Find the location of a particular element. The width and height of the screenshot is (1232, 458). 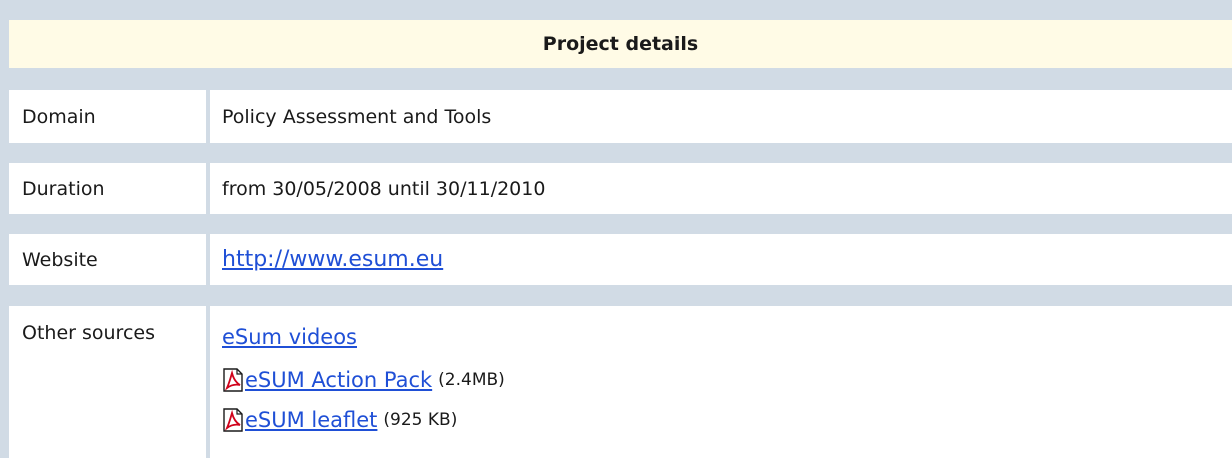

table-title-text: Project details is located at coordinates (620, 44).